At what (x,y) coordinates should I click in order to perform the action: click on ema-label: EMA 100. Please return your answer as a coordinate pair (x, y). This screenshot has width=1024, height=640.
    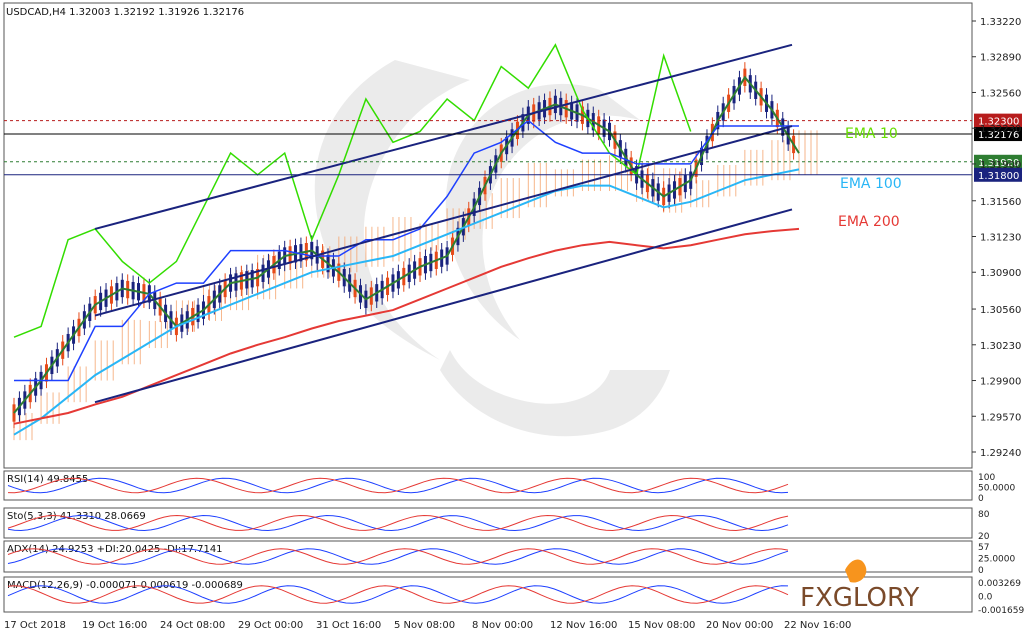
    Looking at the image, I should click on (871, 184).